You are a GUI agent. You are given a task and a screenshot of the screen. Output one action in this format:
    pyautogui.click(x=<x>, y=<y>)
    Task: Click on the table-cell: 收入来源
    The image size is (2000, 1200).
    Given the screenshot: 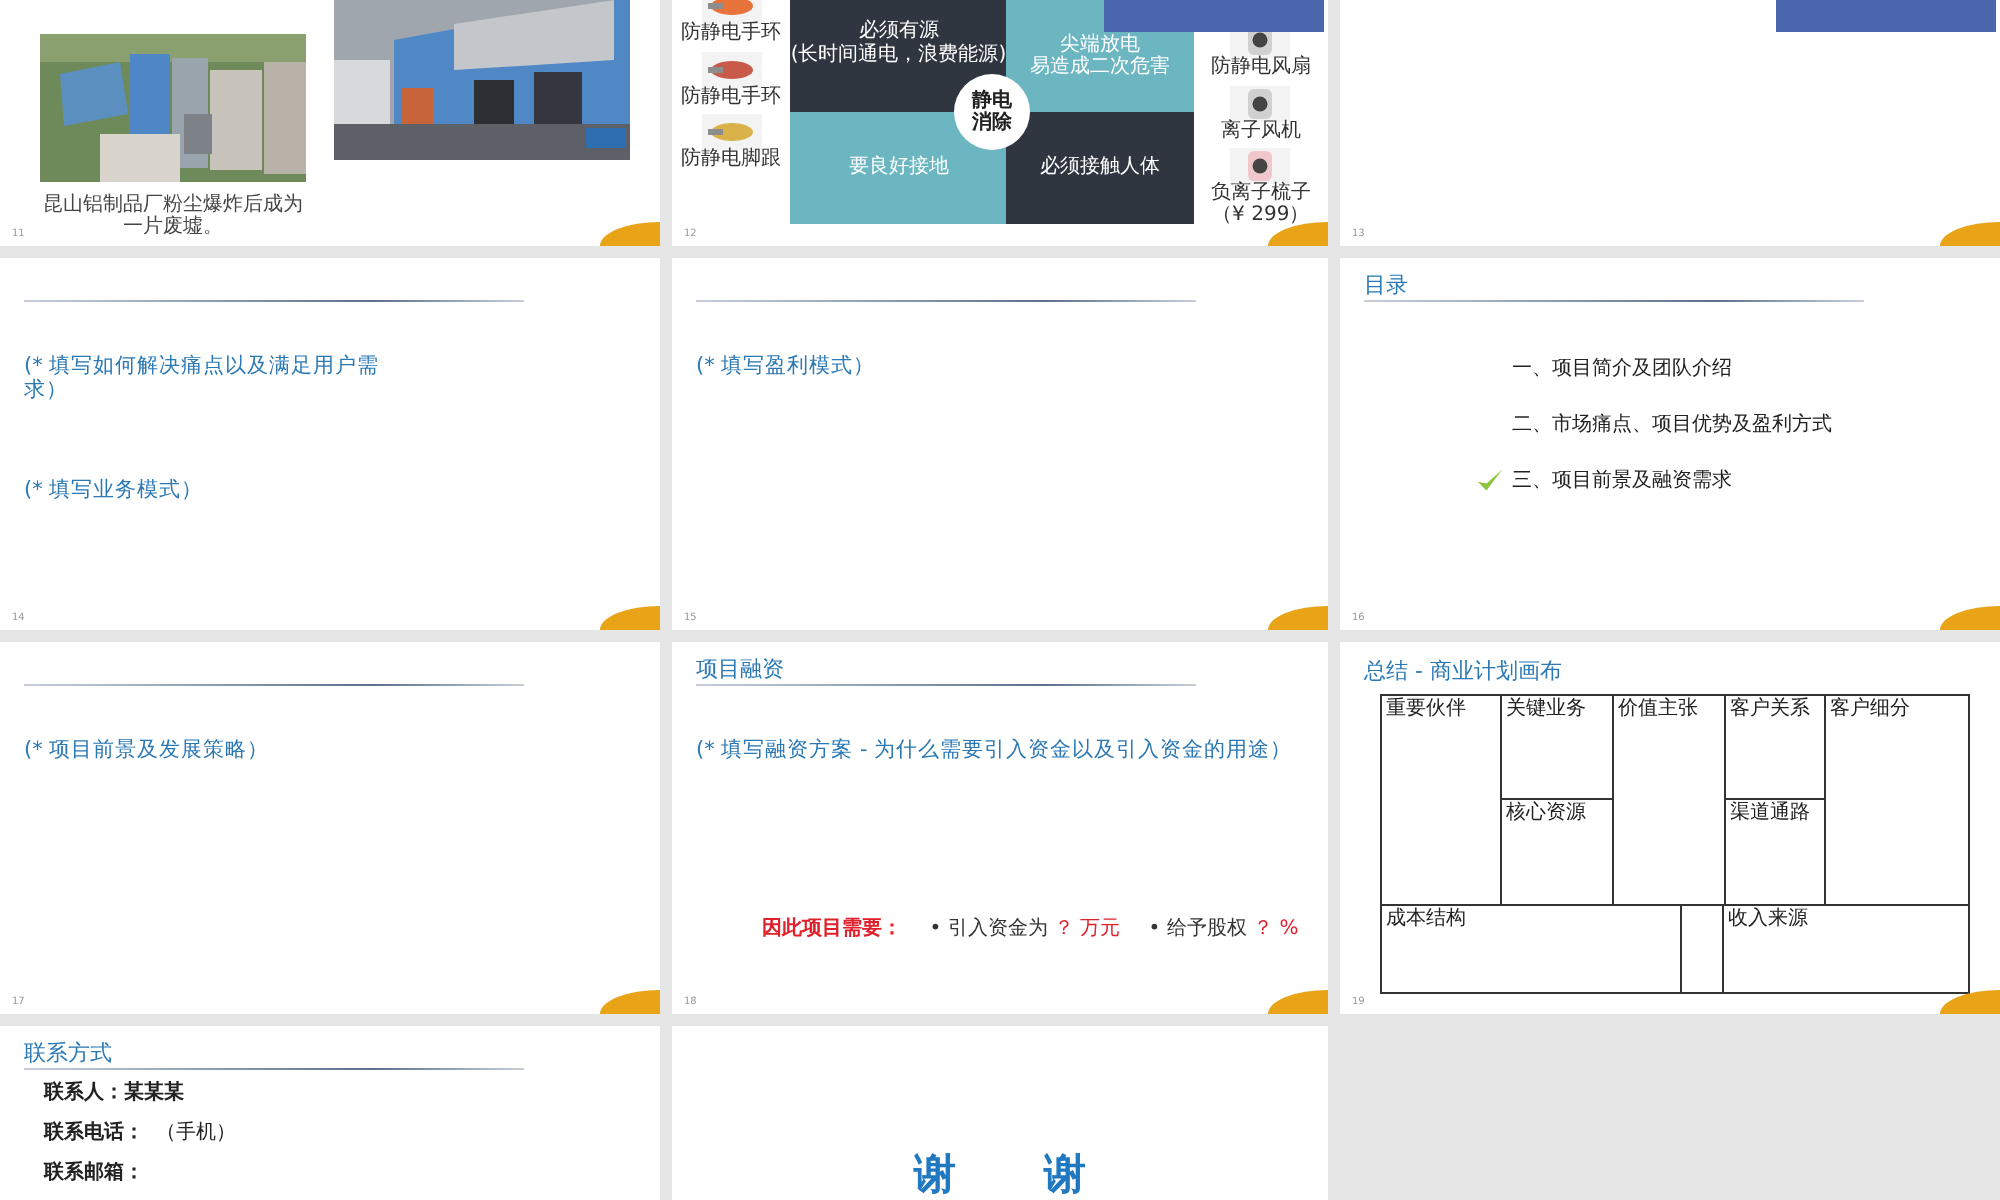 What is the action you would take?
    pyautogui.click(x=1845, y=949)
    